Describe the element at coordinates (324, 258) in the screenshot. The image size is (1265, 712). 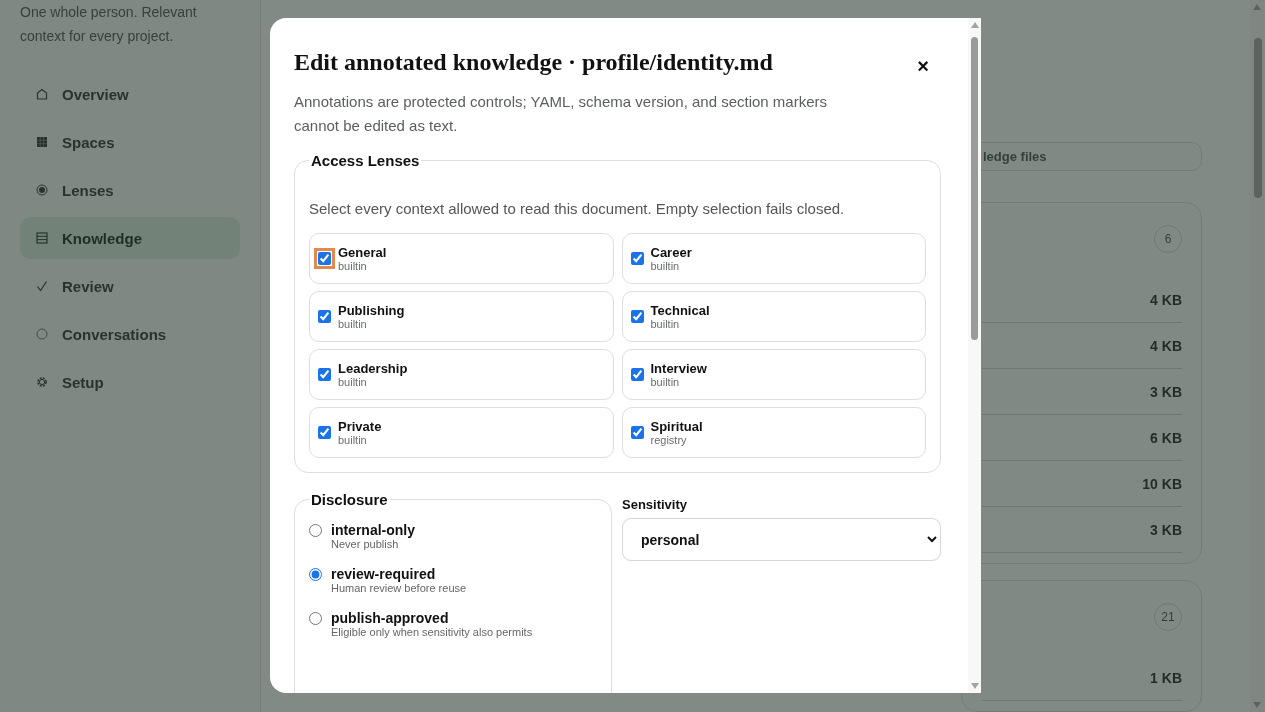
I see `checkbox` at that location.